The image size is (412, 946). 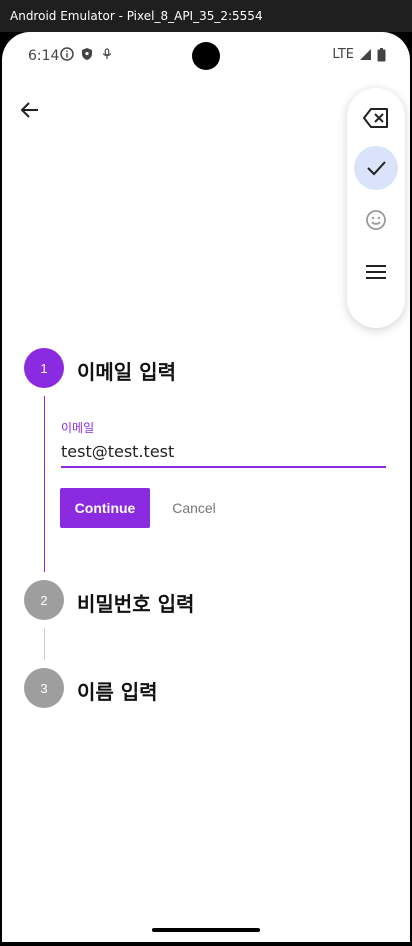 I want to click on step-2-connector, so click(x=44, y=644).